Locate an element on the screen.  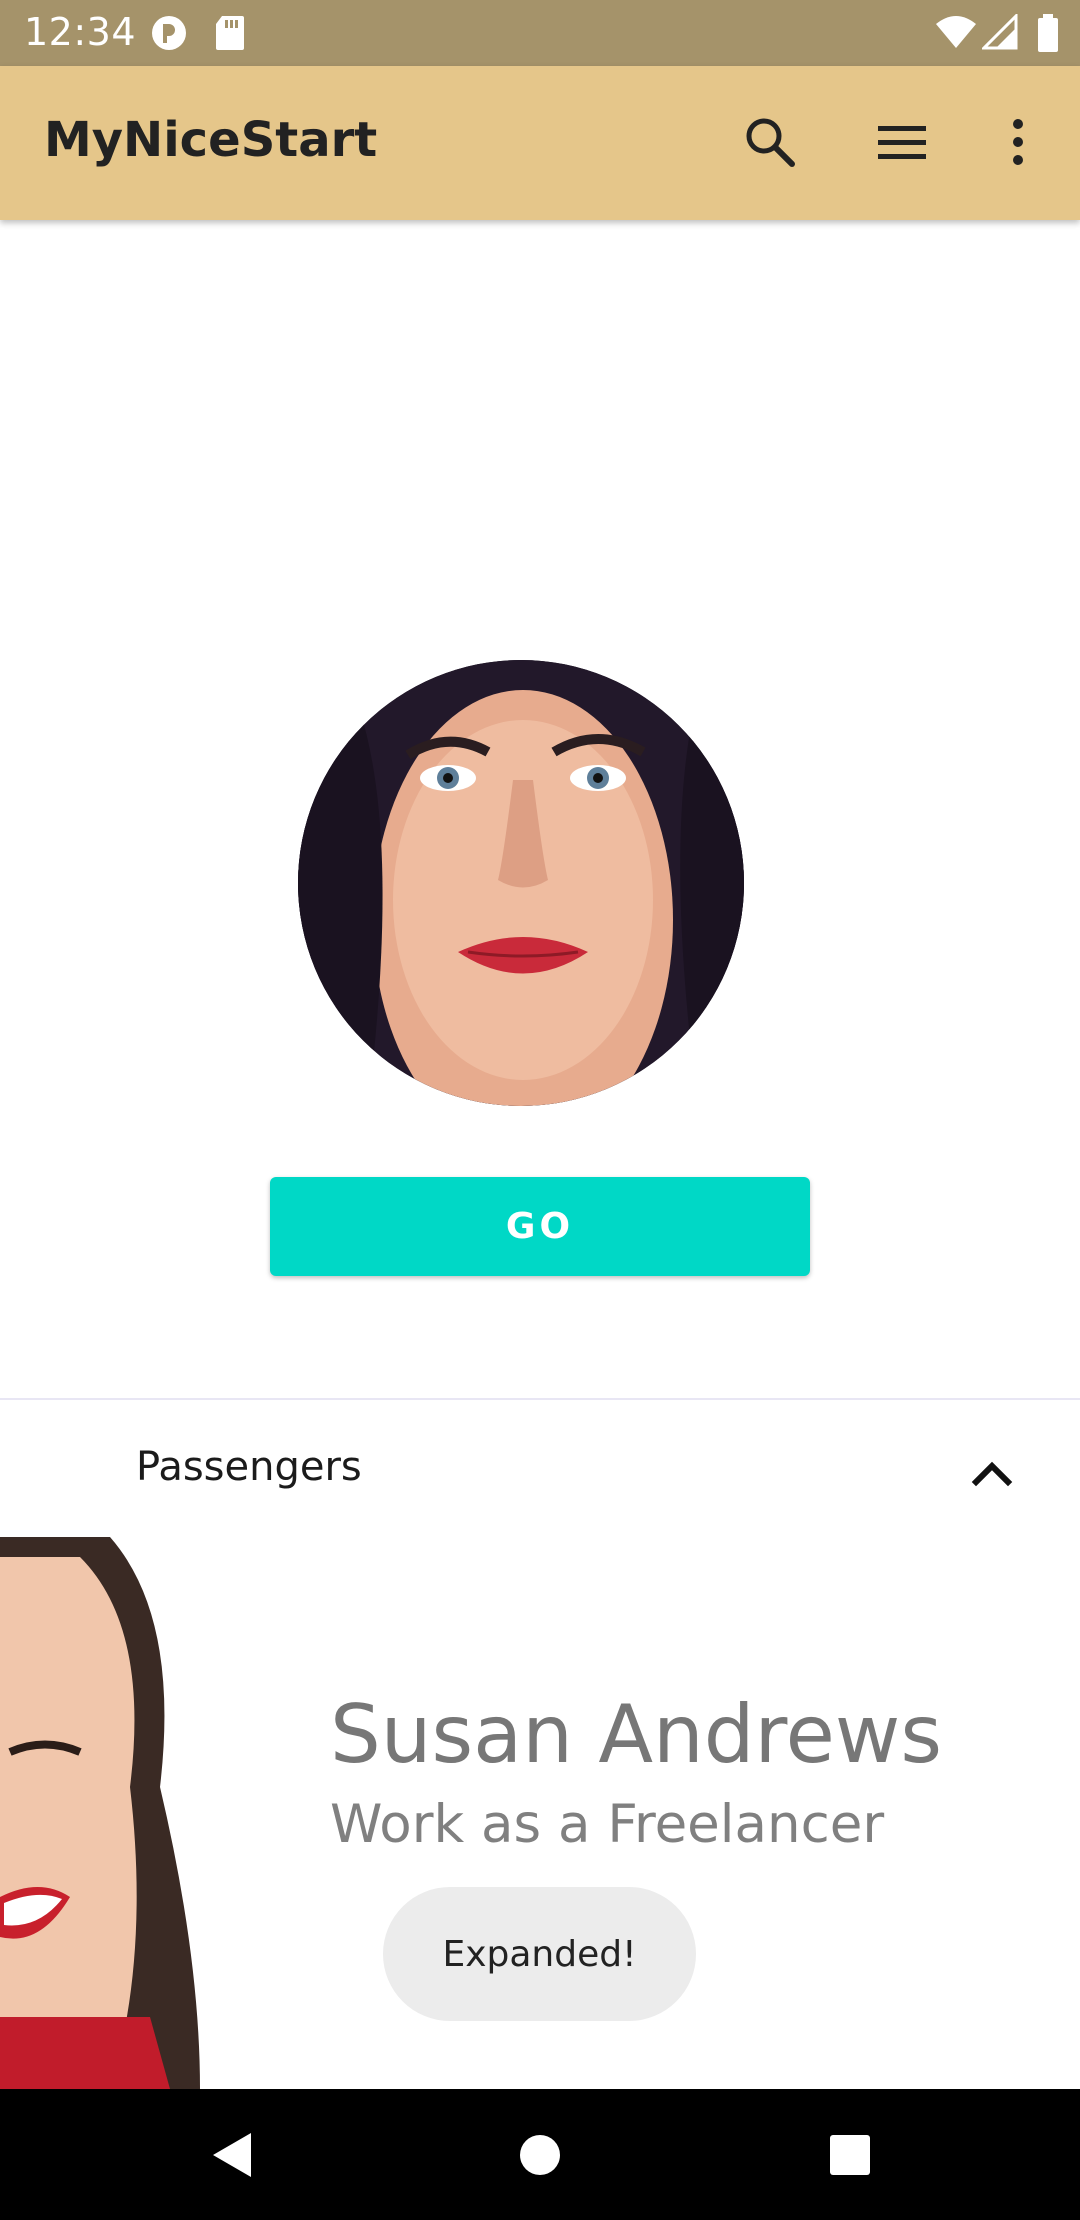
home-icon is located at coordinates (540, 2155).